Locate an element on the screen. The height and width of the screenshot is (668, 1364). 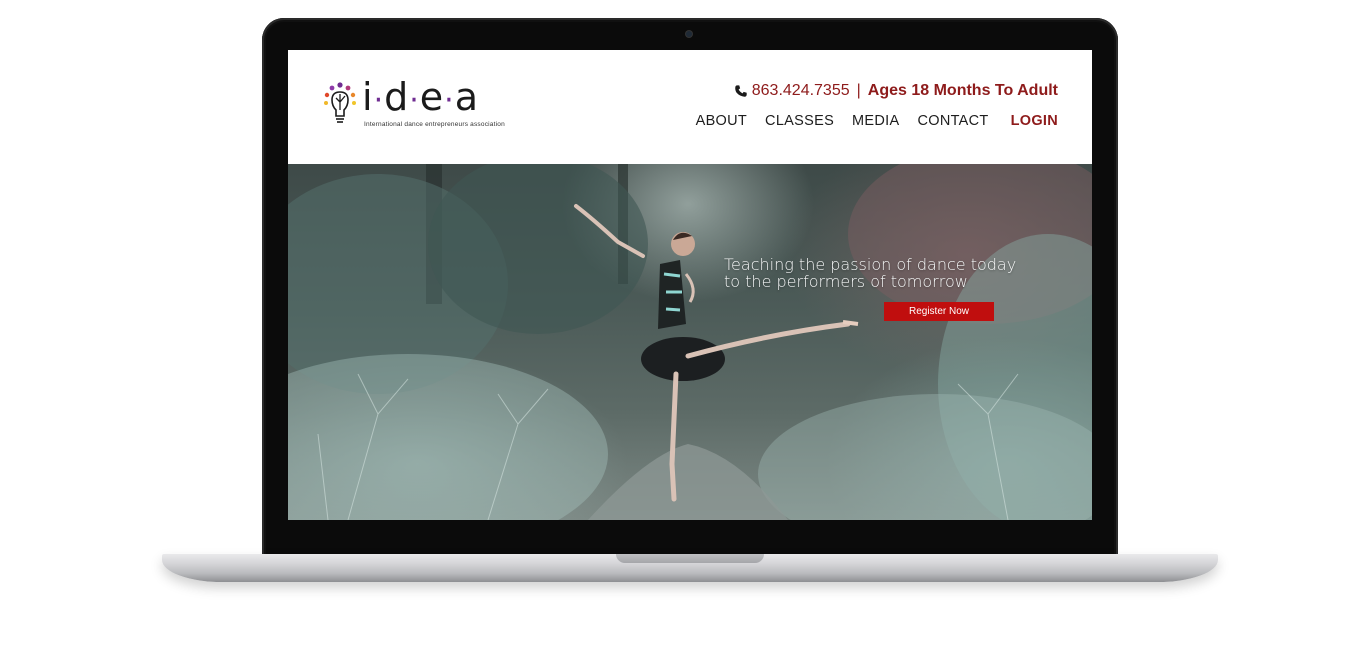
logo-letter-i: i is located at coordinates (368, 97).